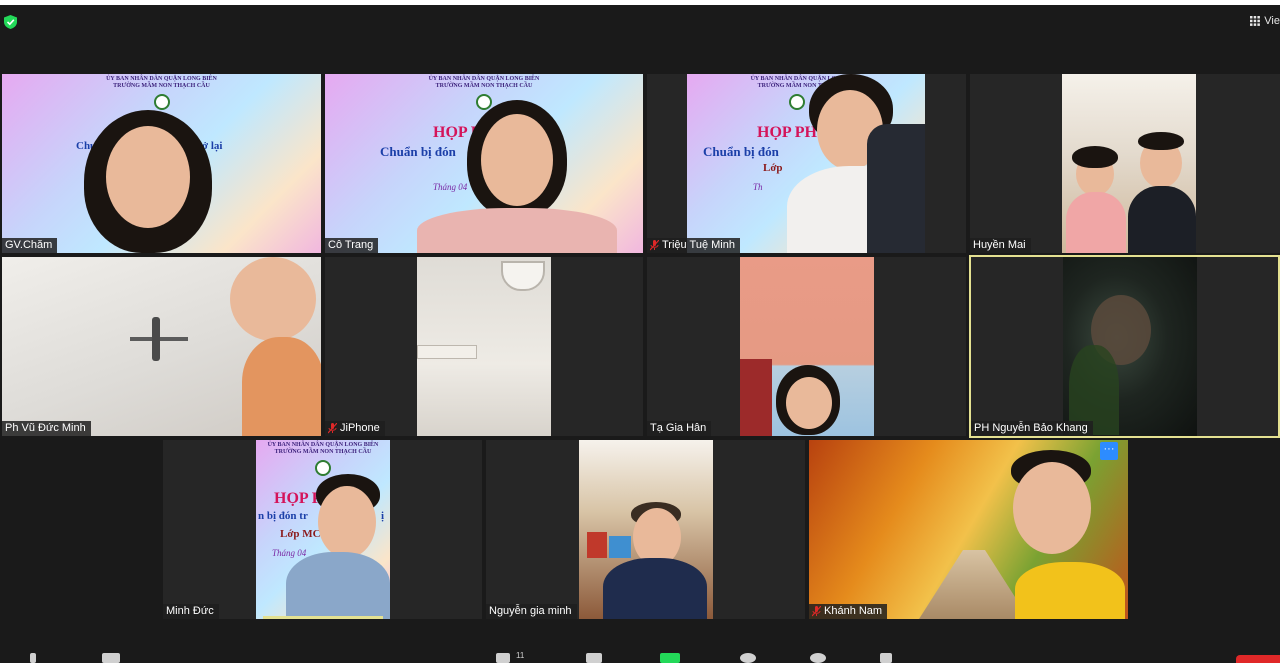  Describe the element at coordinates (355, 428) in the screenshot. I see `participant-name: JiPhone` at that location.